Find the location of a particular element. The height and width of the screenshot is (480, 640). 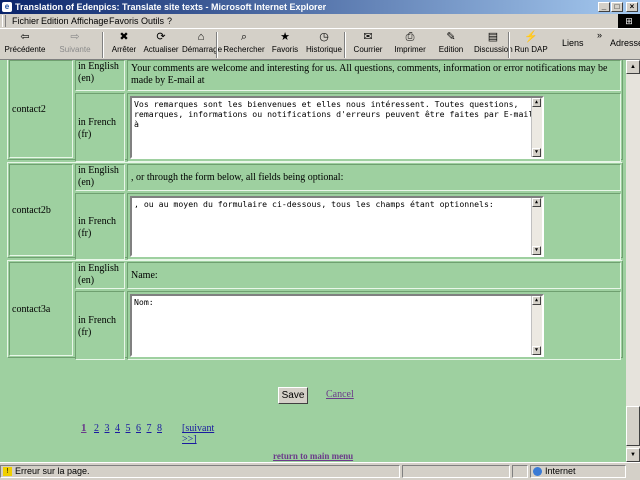

close-button: × is located at coordinates (632, 7).